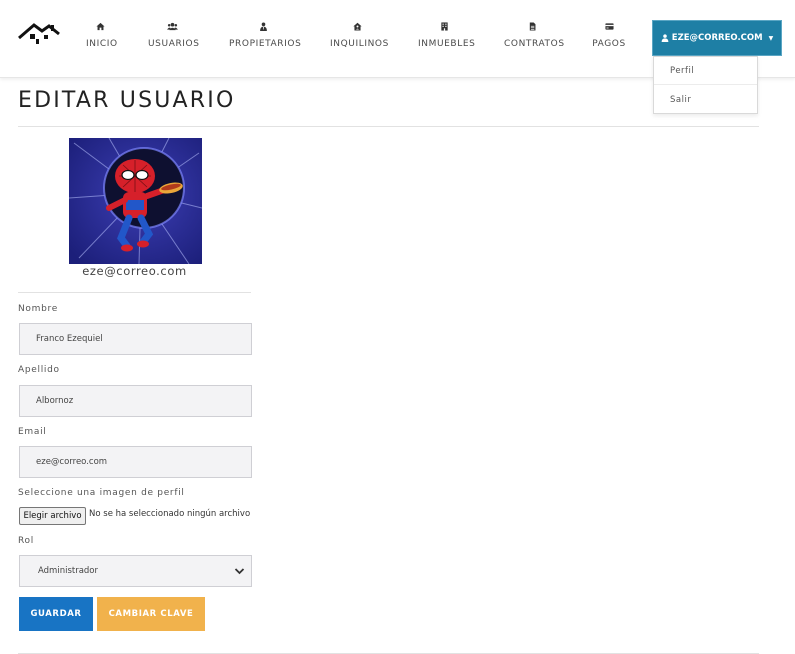 Image resolution: width=795 pixels, height=654 pixels. I want to click on credit-card-icon, so click(609, 28).